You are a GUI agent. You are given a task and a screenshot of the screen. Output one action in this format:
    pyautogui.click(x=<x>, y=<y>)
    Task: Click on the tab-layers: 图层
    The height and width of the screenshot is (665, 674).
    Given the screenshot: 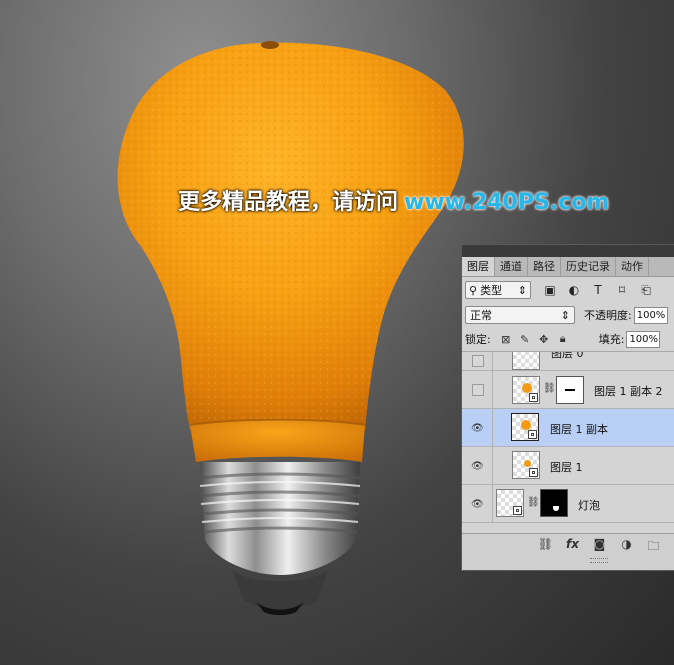 What is the action you would take?
    pyautogui.click(x=478, y=266)
    